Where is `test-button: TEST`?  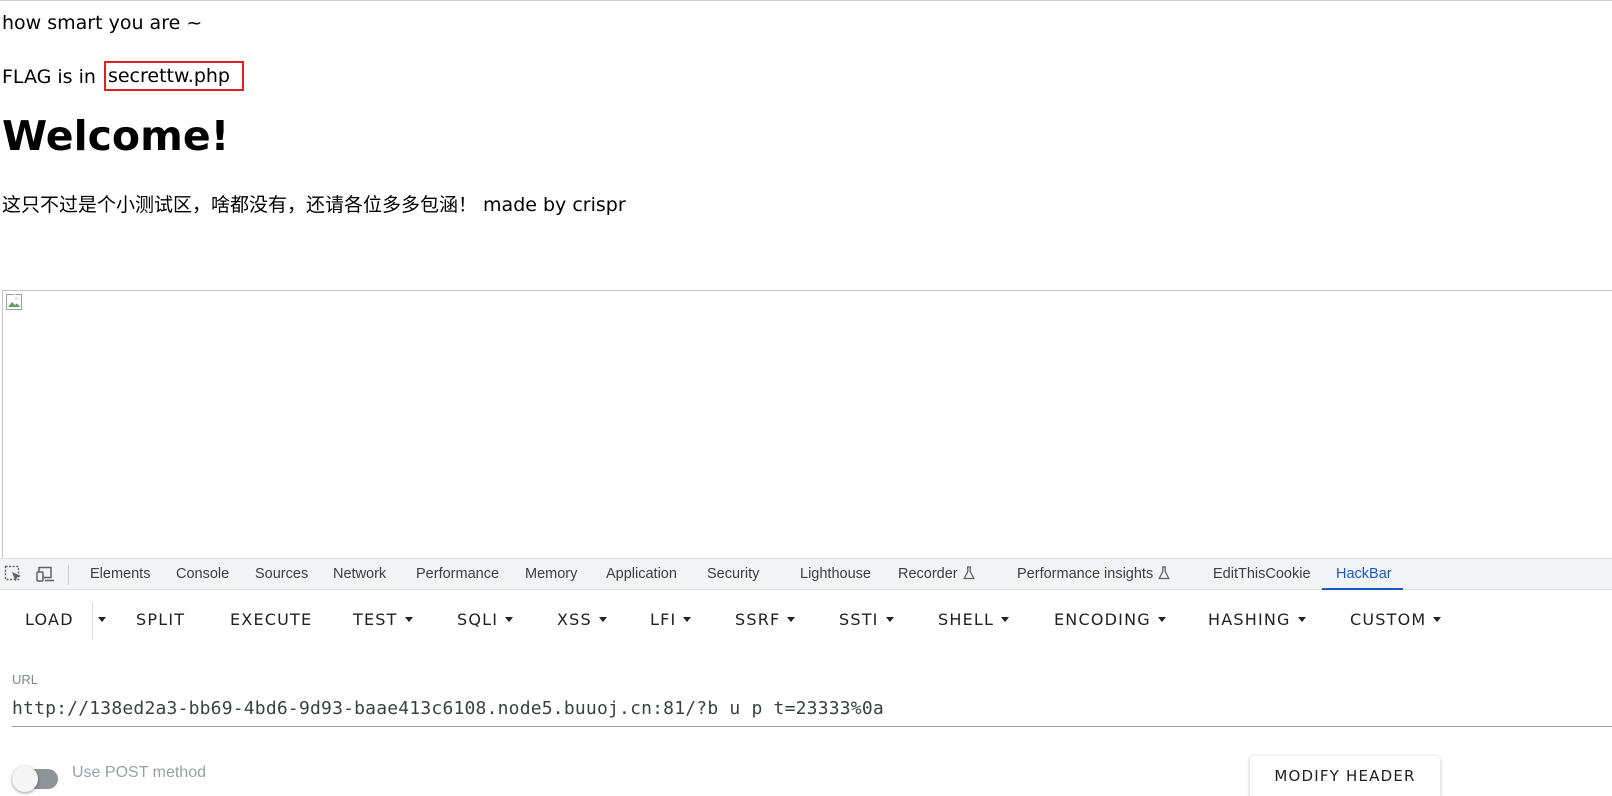
test-button: TEST is located at coordinates (383, 620).